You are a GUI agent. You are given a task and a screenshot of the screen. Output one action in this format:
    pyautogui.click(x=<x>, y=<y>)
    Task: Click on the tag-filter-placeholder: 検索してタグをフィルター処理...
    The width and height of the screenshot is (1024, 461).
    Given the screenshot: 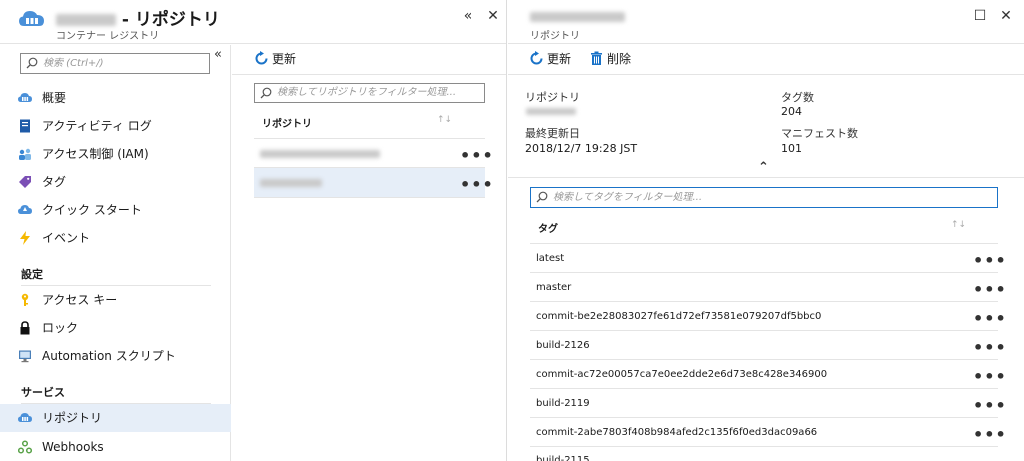 What is the action you would take?
    pyautogui.click(x=628, y=197)
    